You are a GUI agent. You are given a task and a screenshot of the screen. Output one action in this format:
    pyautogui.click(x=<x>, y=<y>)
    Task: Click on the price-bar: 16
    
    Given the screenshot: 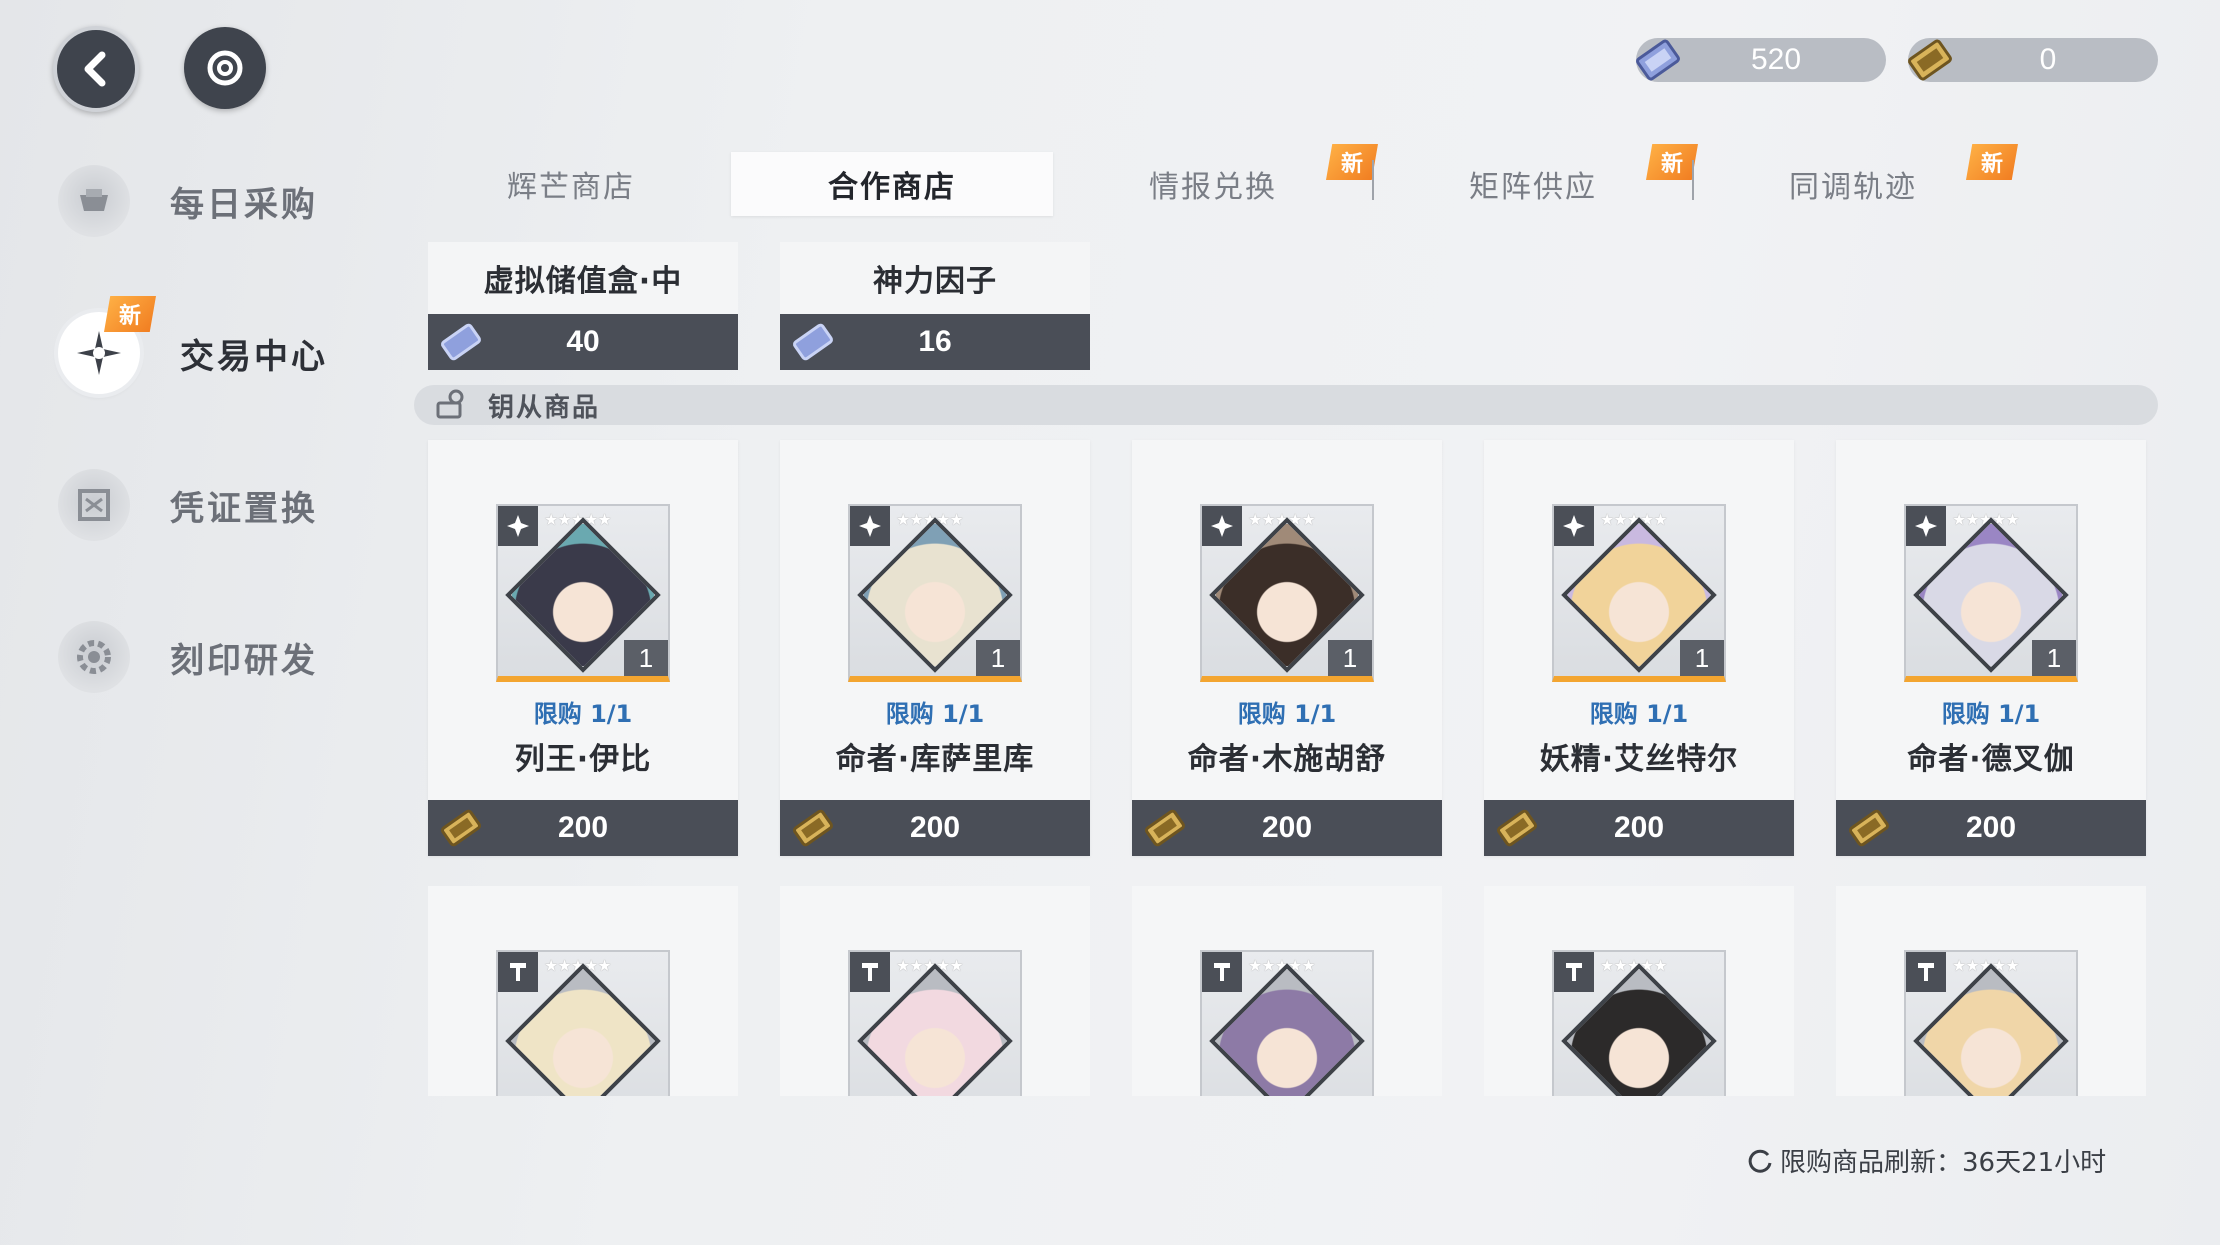 What is the action you would take?
    pyautogui.click(x=935, y=342)
    